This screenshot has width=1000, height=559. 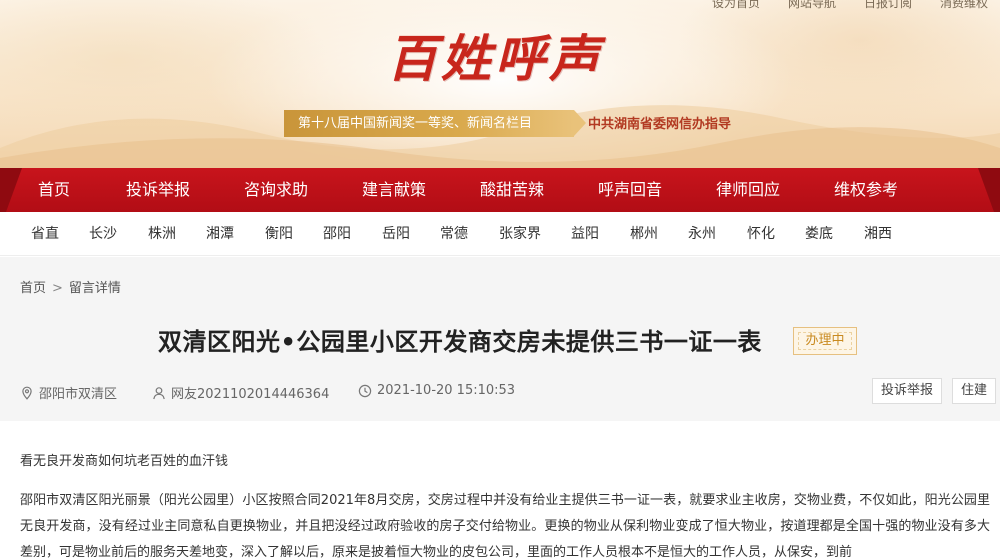 What do you see at coordinates (103, 234) in the screenshot?
I see `city-item: 长沙` at bounding box center [103, 234].